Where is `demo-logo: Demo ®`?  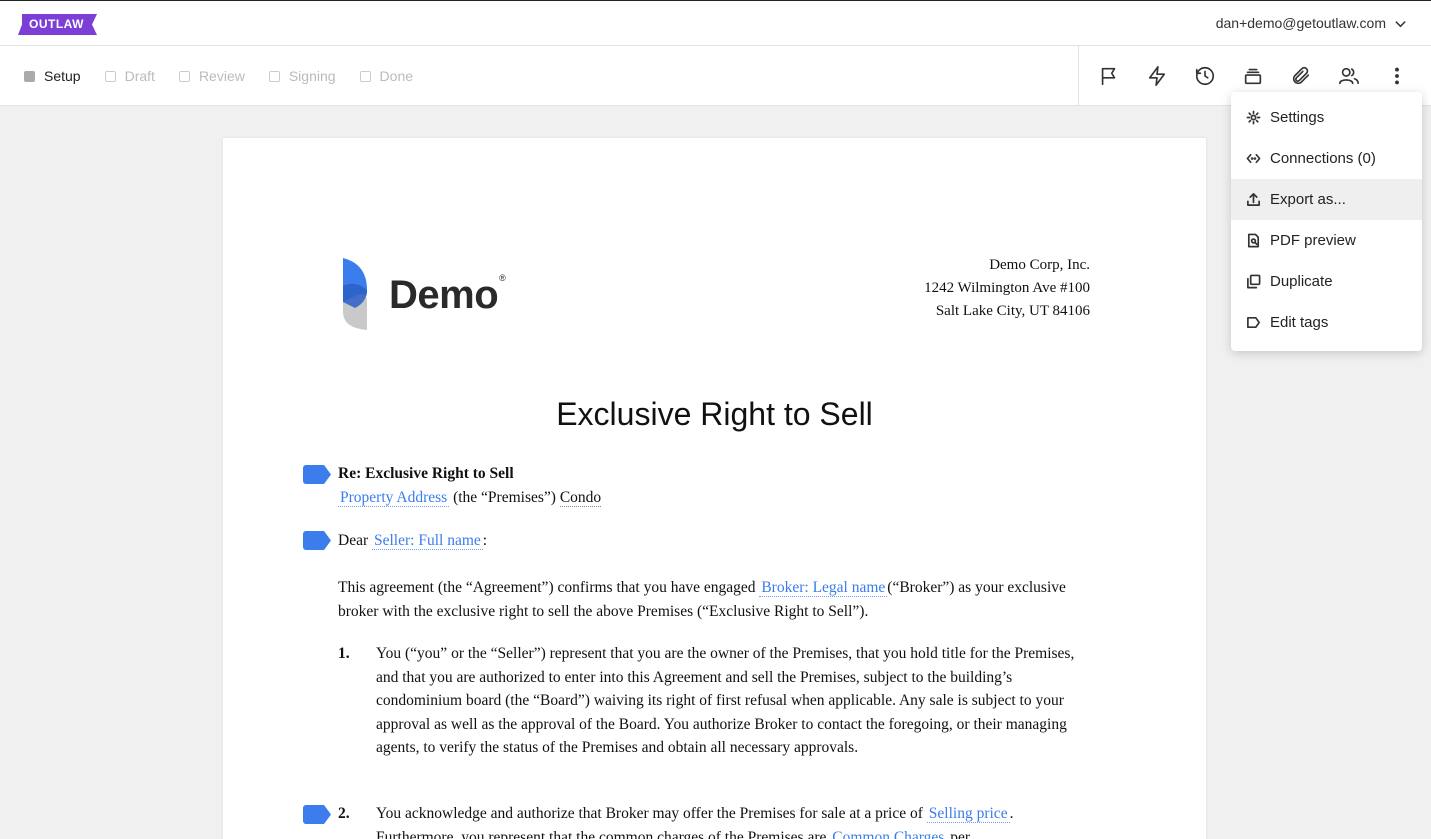 demo-logo: Demo ® is located at coordinates (423, 293).